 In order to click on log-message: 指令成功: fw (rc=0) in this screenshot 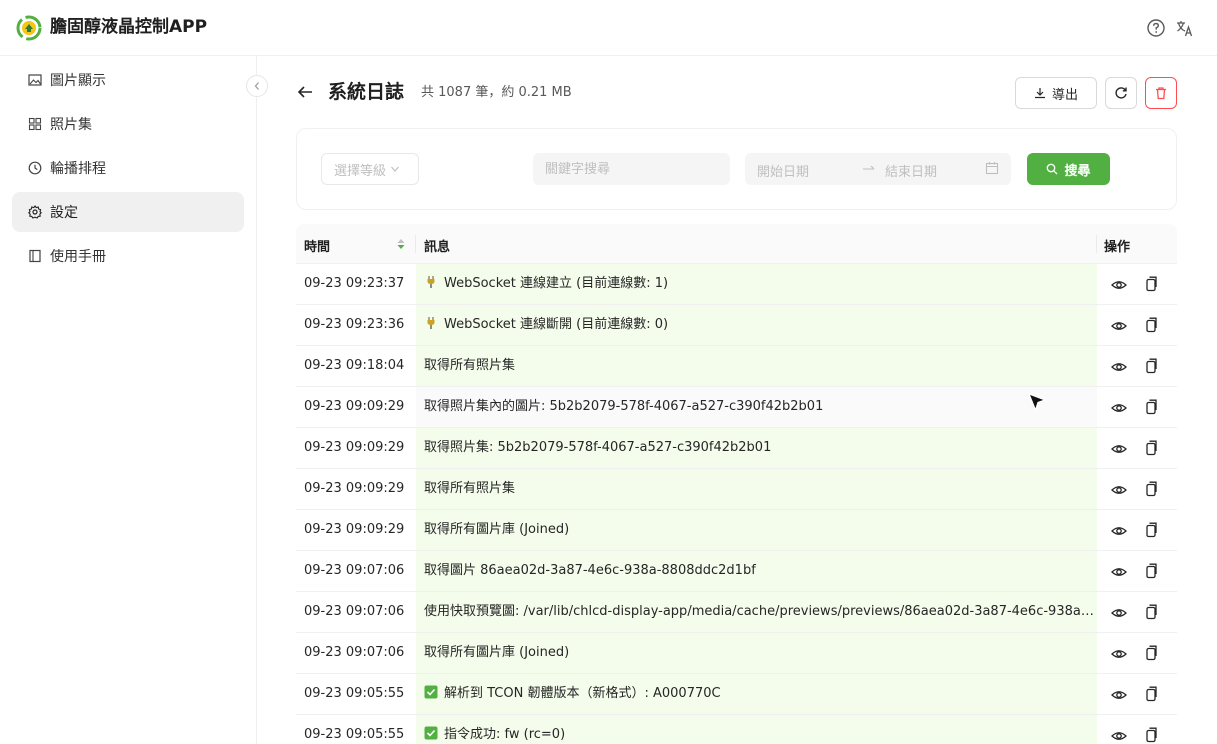, I will do `click(756, 729)`.